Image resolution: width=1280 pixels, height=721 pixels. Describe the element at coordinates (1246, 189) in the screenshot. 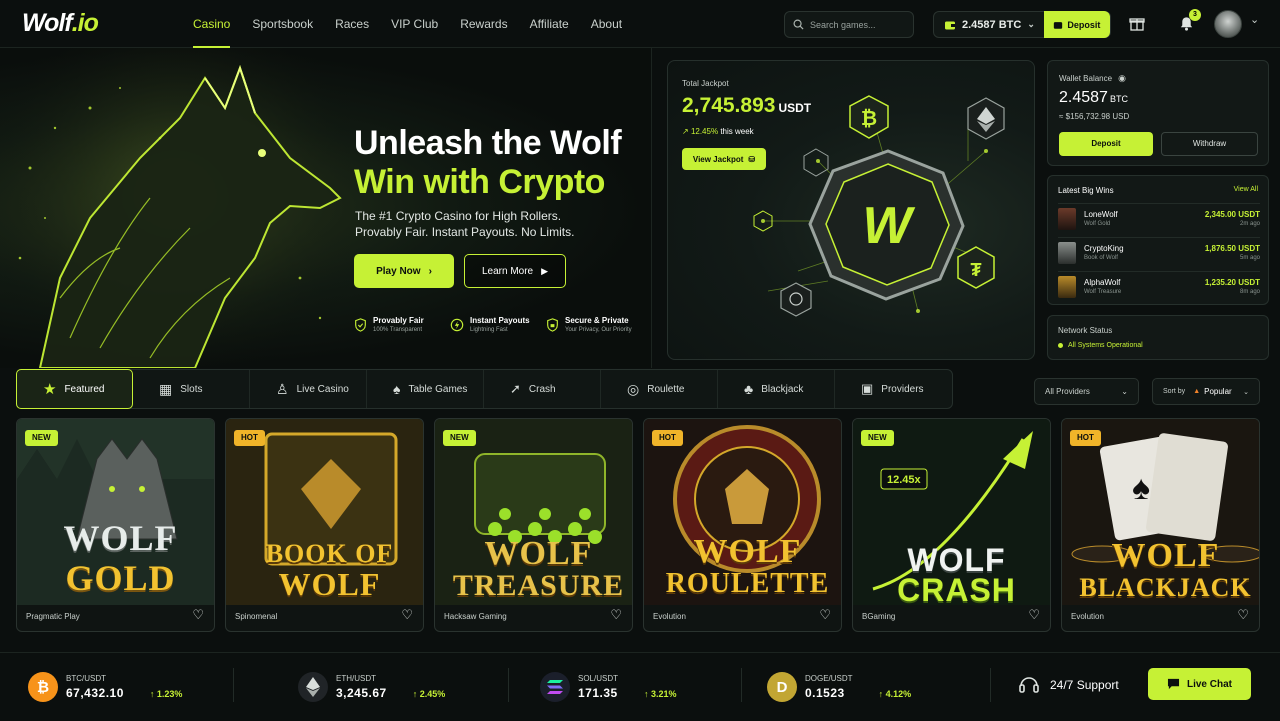

I see `view-all-link: View All` at that location.